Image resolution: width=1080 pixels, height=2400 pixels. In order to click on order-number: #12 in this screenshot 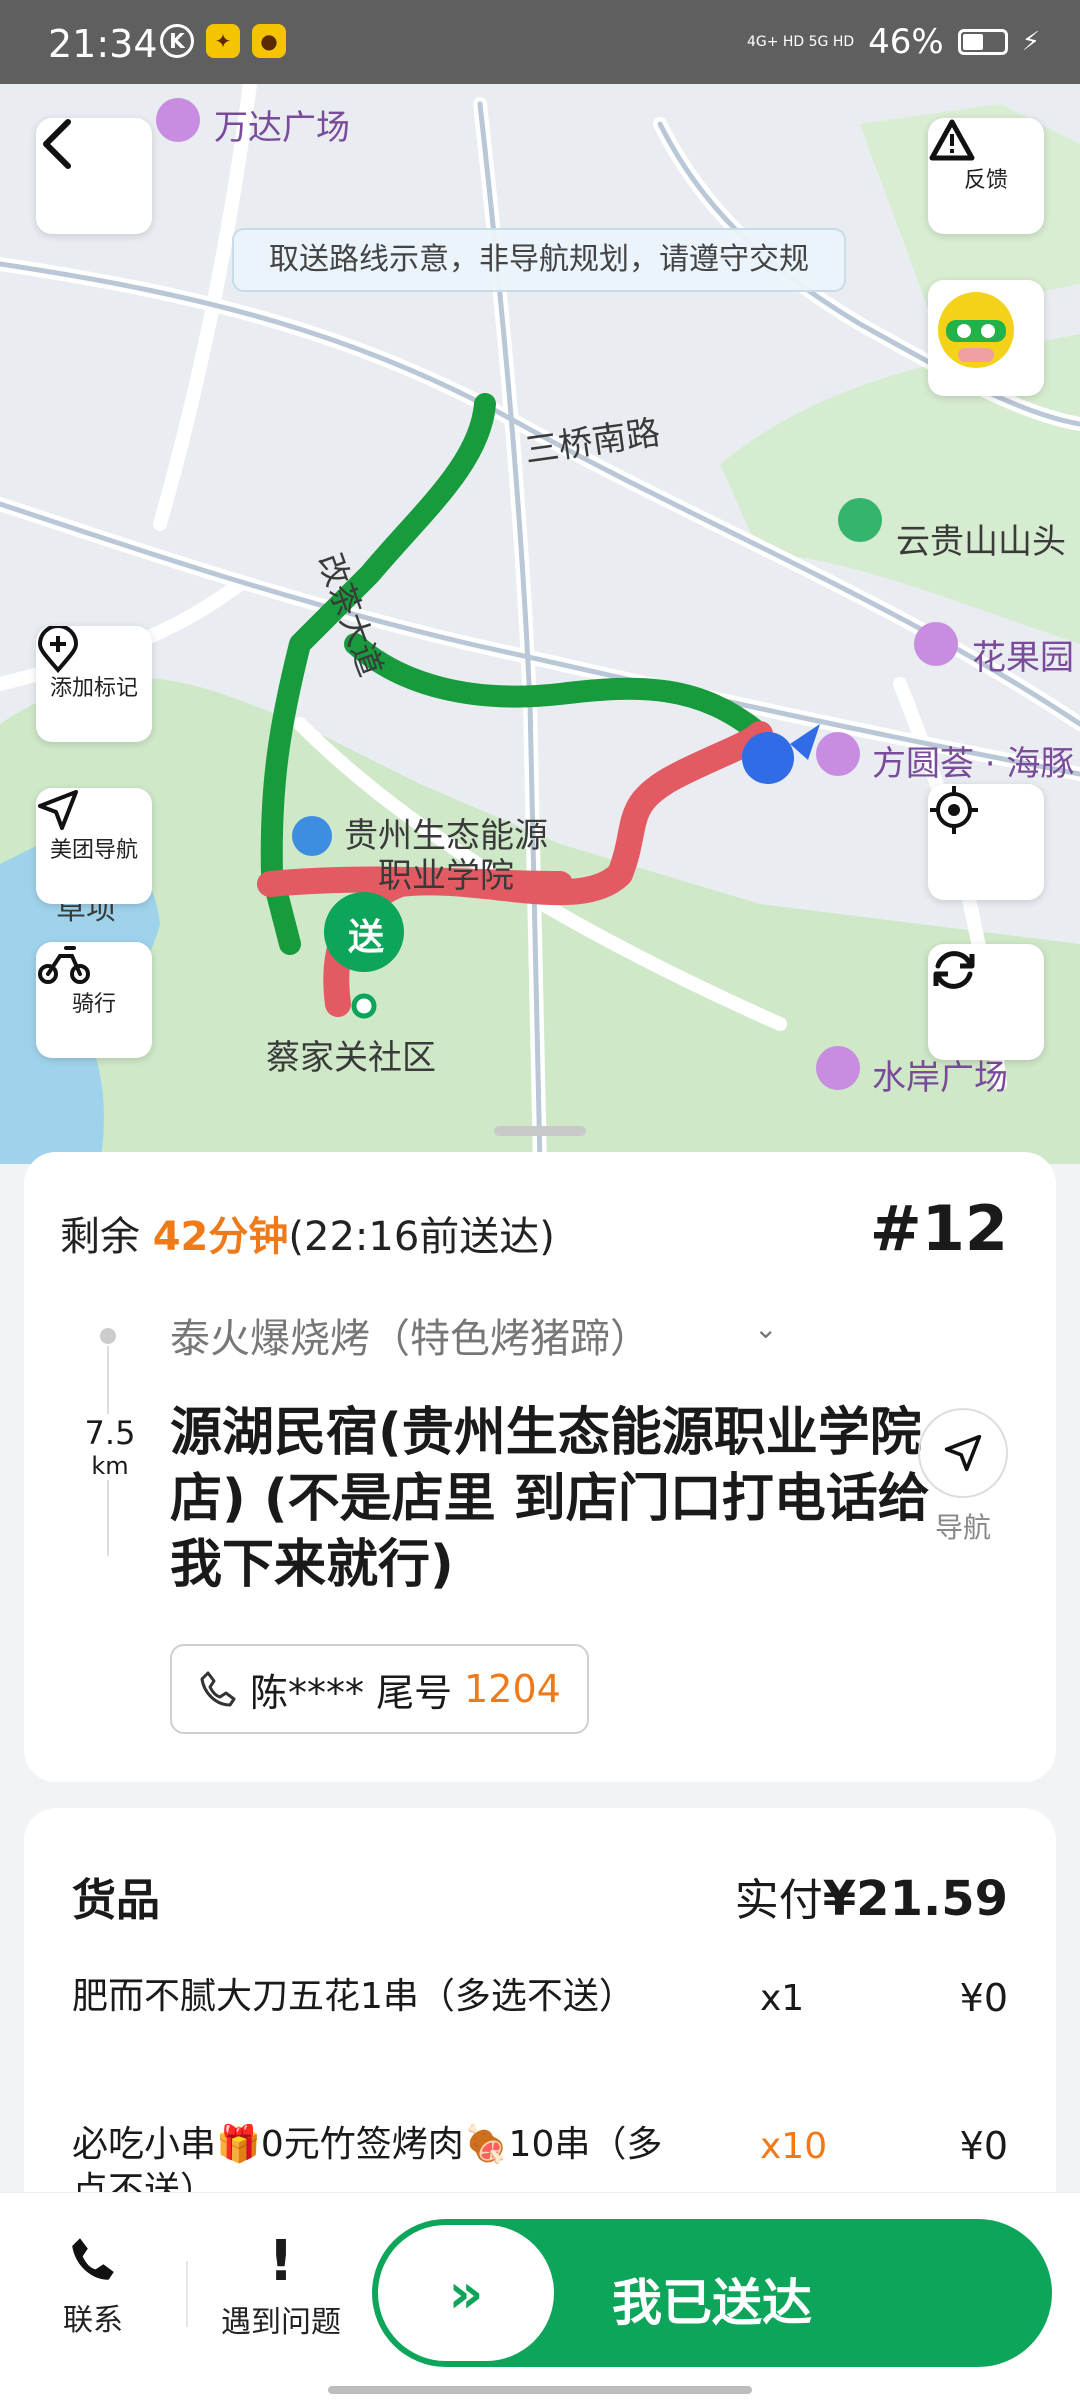, I will do `click(938, 1228)`.